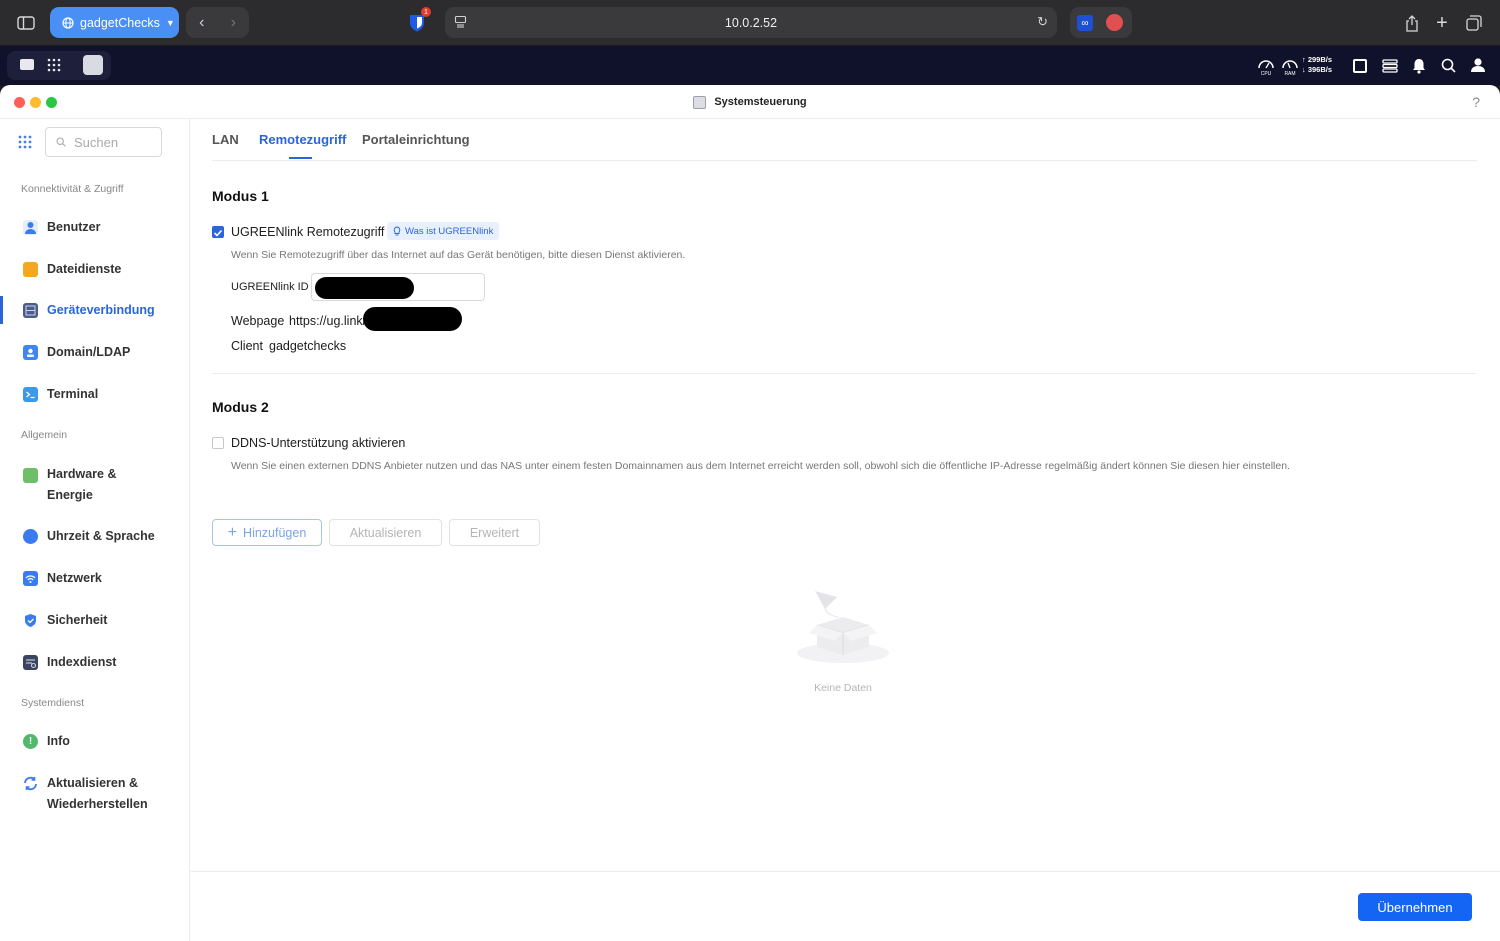  Describe the element at coordinates (94, 620) in the screenshot. I see `sidebar-item-sicherheit: Sicherheit` at that location.